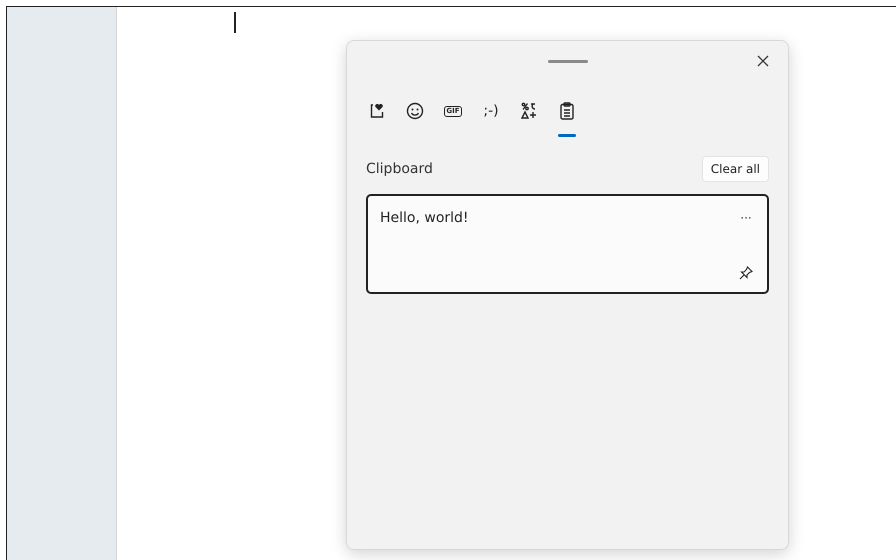 The width and height of the screenshot is (896, 560). I want to click on selected-indicator, so click(567, 135).